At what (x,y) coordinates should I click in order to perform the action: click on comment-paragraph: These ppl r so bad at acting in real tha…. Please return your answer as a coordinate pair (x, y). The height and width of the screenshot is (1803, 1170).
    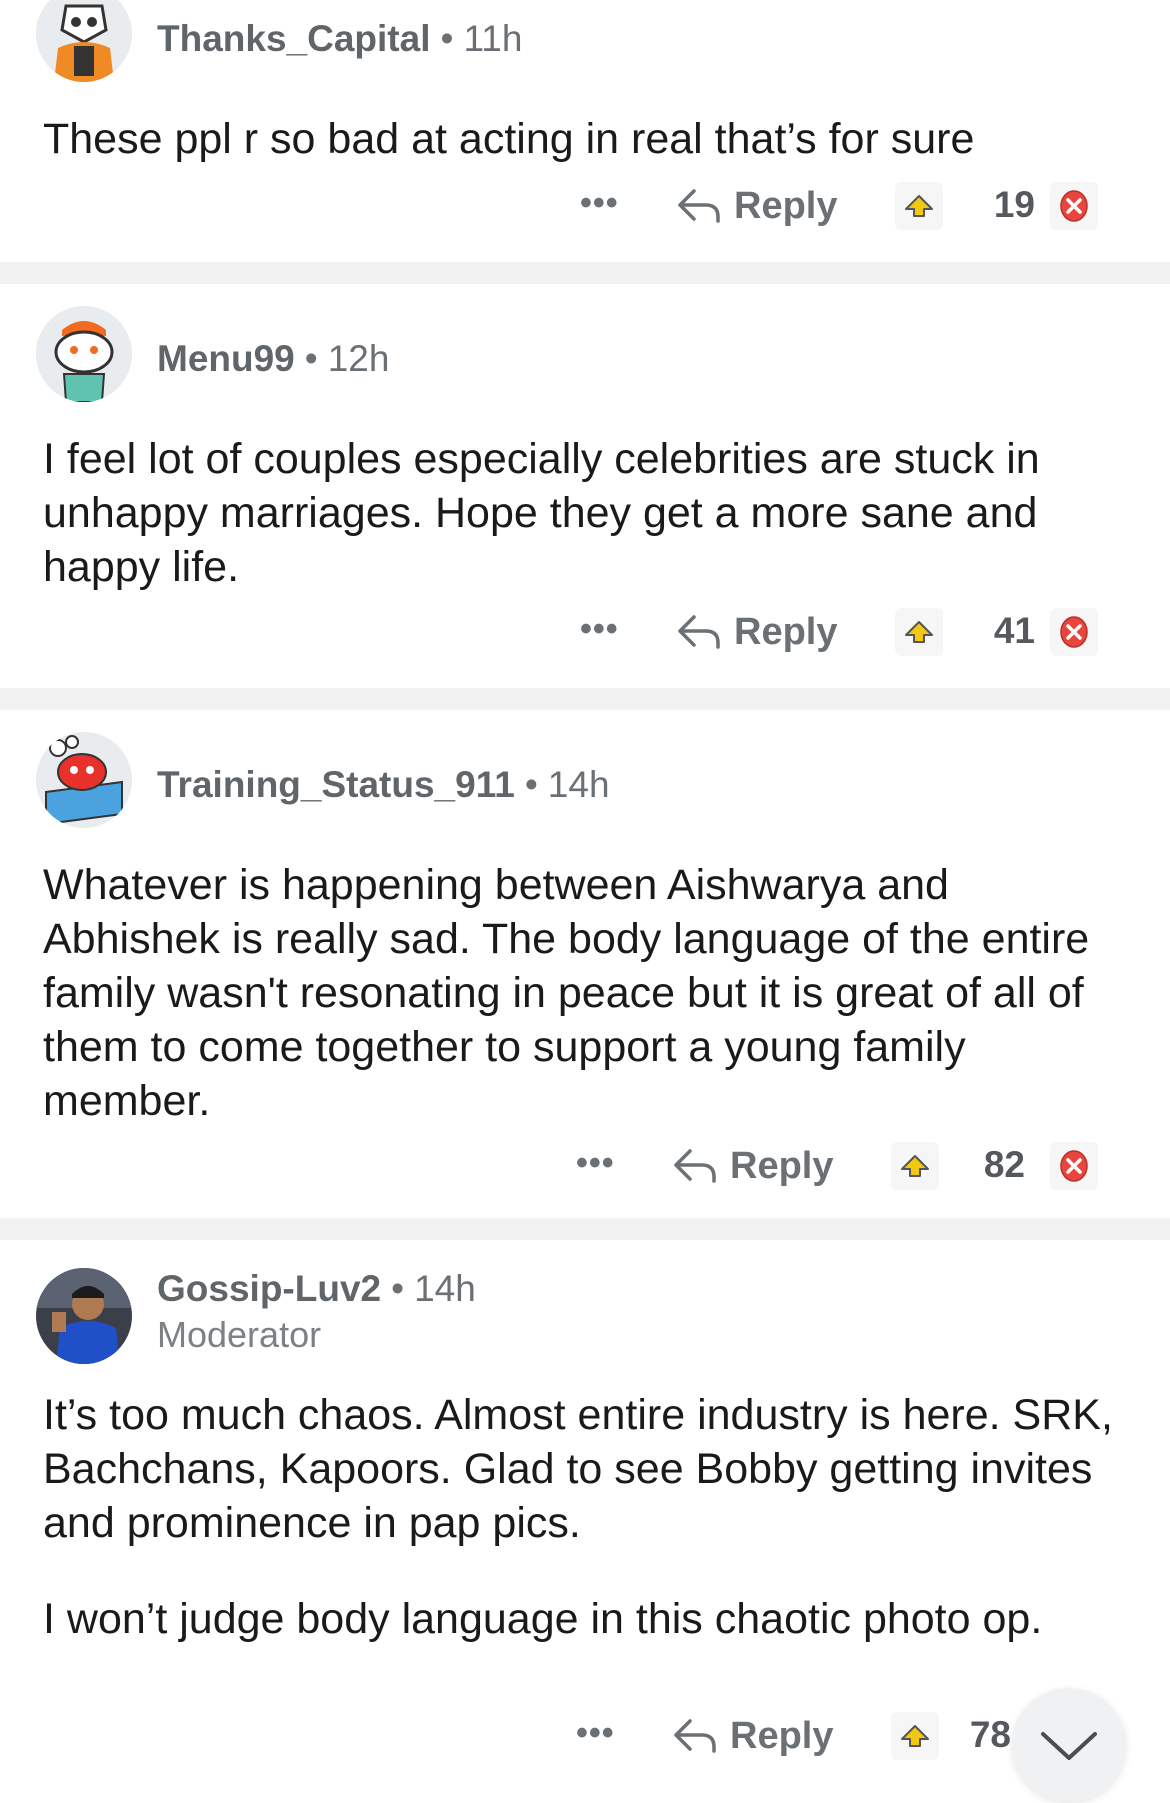
    Looking at the image, I should click on (509, 139).